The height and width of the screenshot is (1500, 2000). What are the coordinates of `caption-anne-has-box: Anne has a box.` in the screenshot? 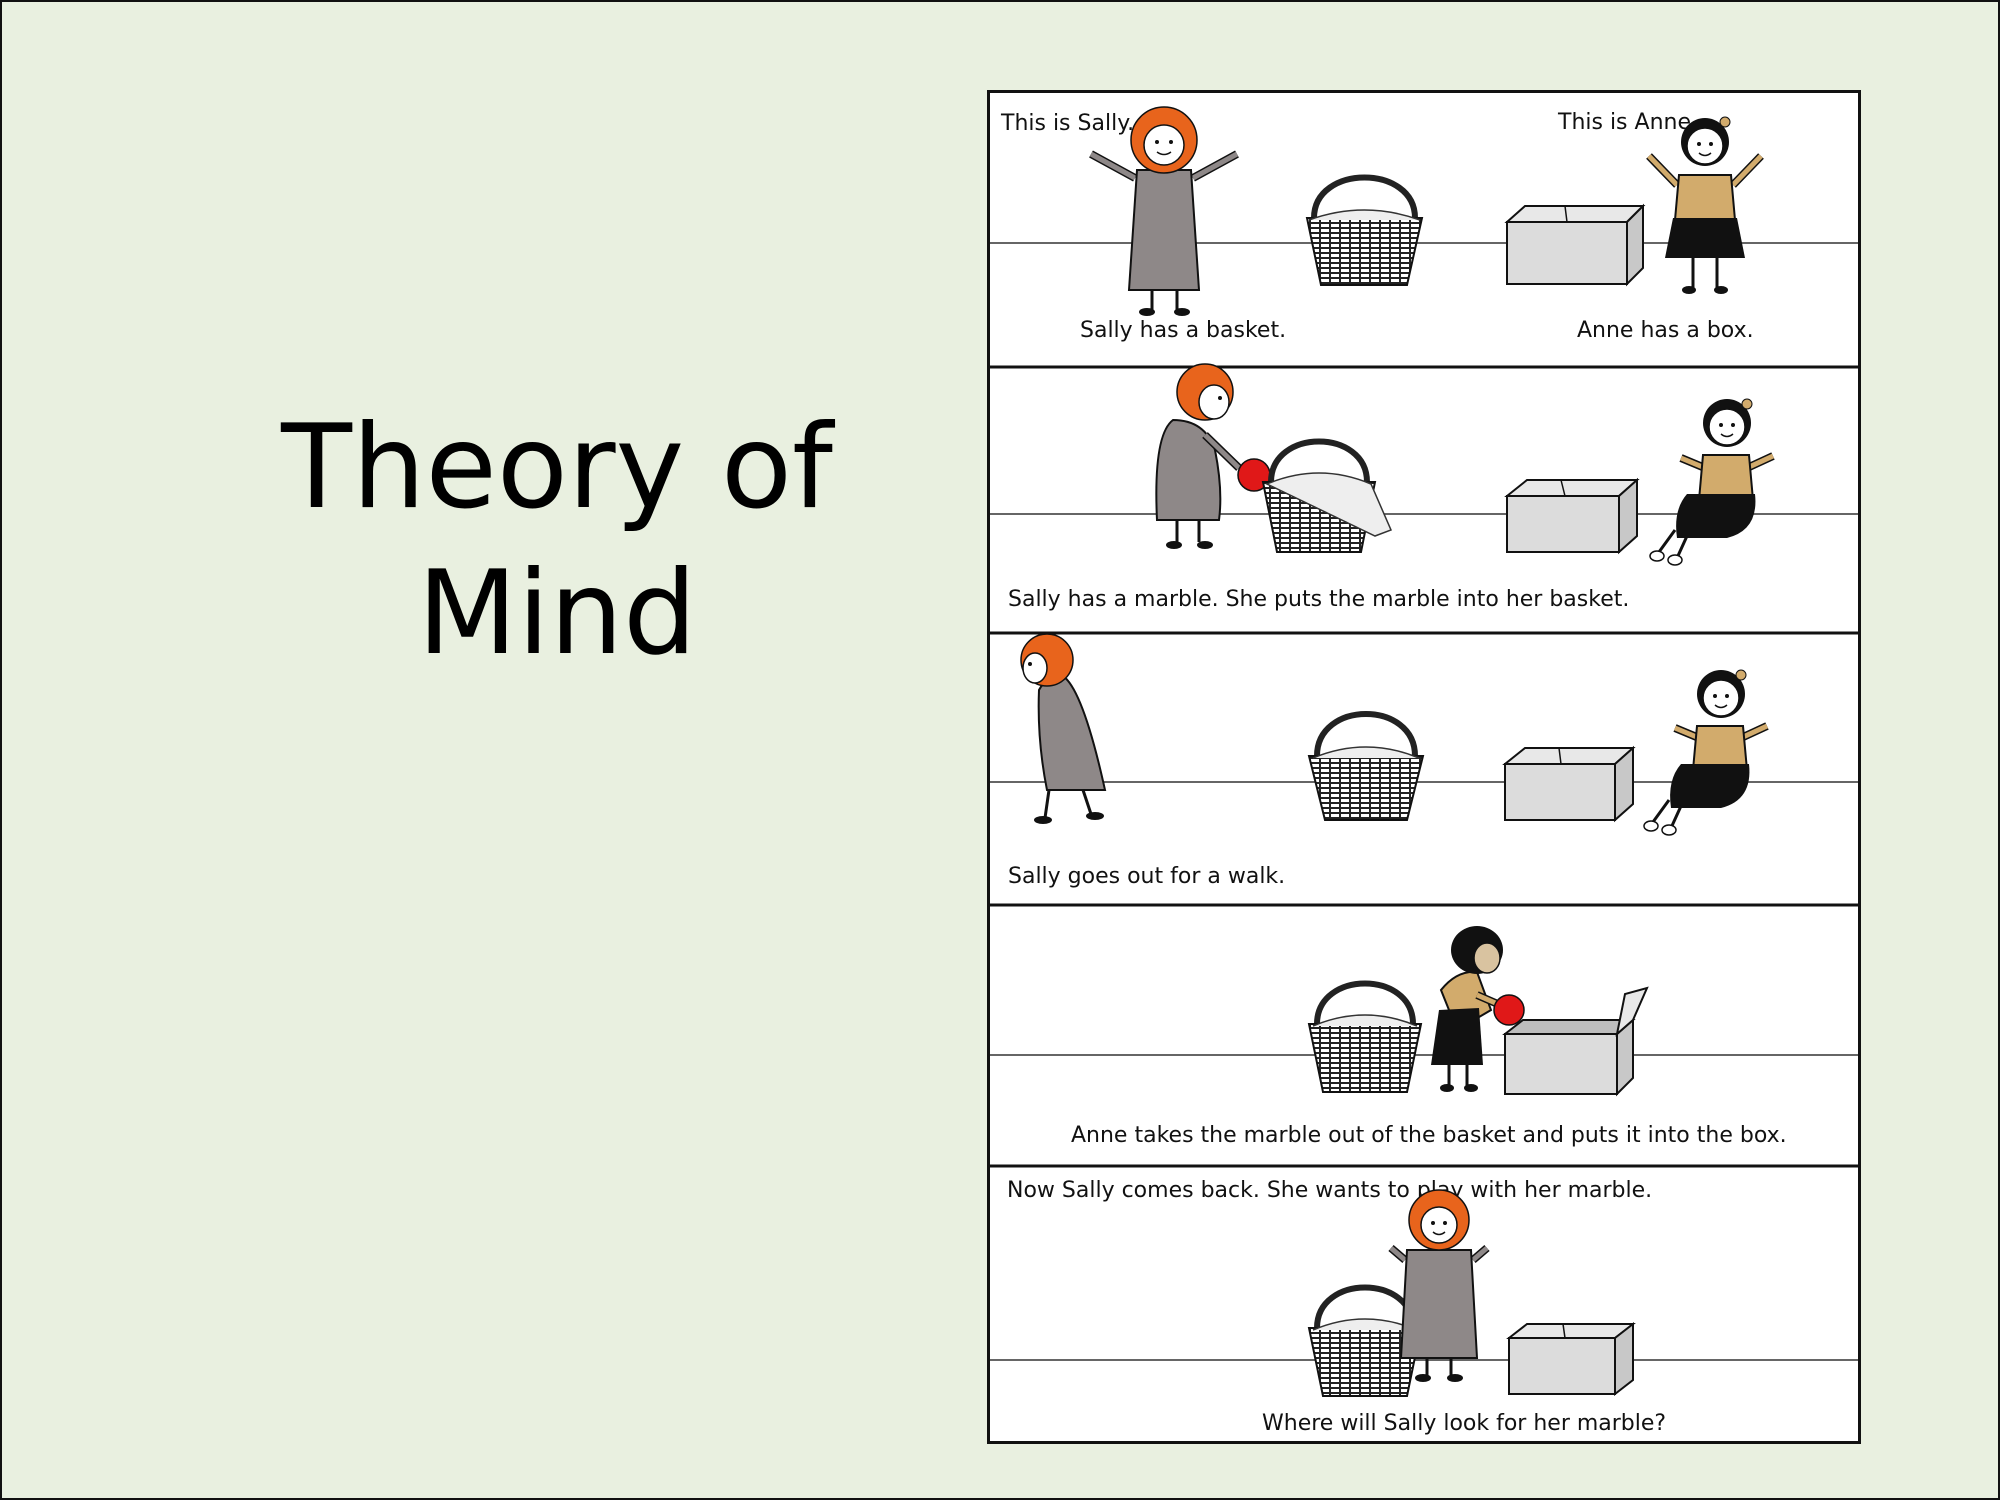 It's located at (1665, 330).